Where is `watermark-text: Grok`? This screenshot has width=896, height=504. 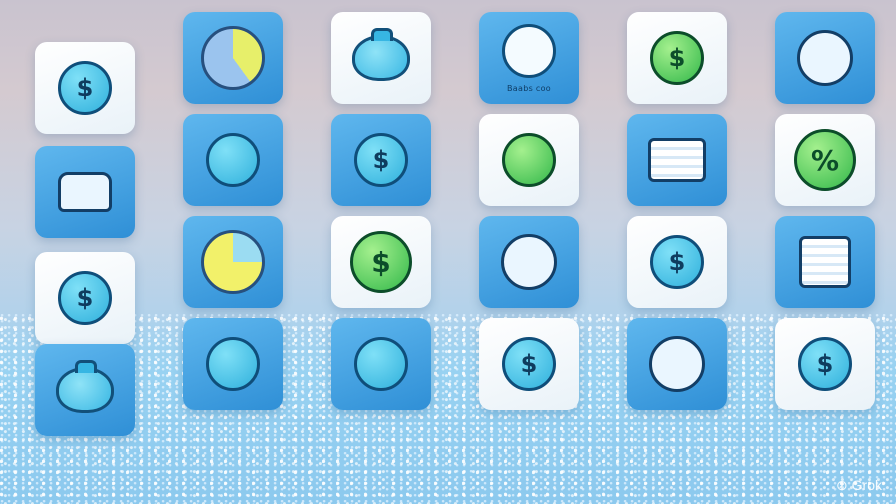 watermark-text: Grok is located at coordinates (866, 485).